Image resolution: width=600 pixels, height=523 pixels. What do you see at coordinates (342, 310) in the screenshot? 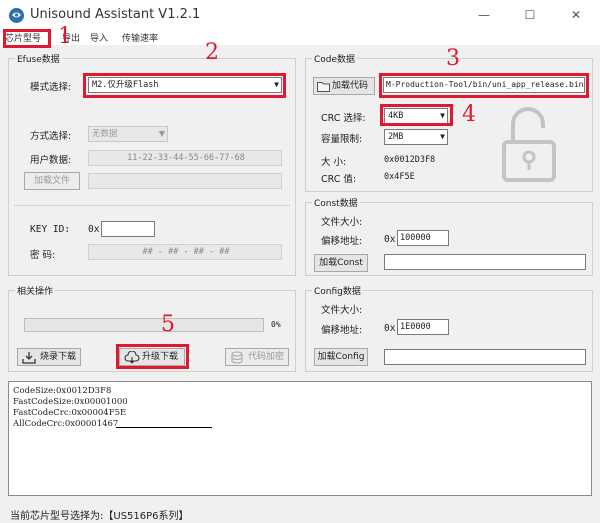
I see `config-file-size-label: 文件大小:` at bounding box center [342, 310].